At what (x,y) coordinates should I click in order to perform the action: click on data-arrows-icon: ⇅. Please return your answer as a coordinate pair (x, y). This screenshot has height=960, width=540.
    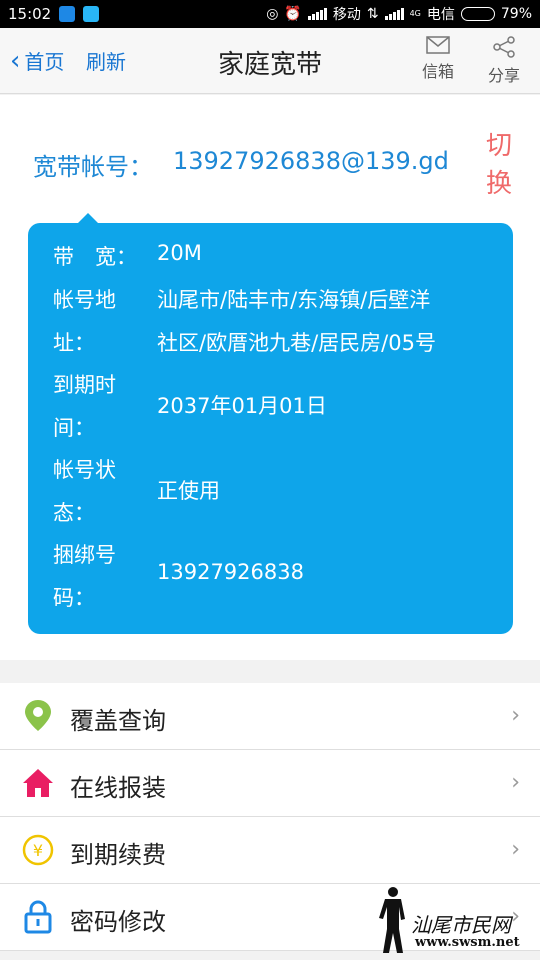
    Looking at the image, I should click on (372, 14).